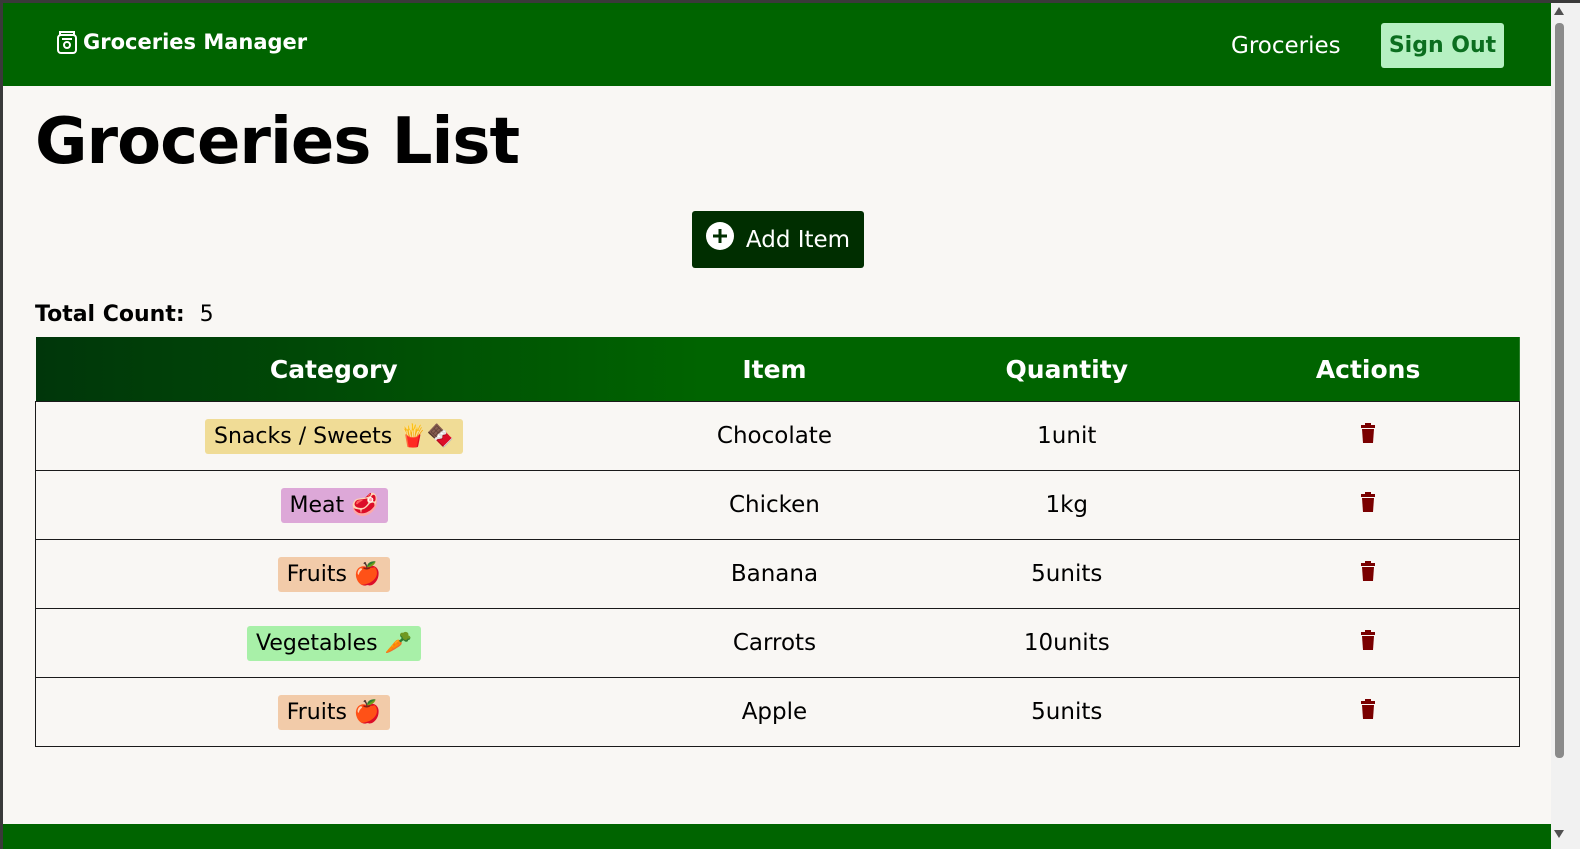 The width and height of the screenshot is (1580, 849). I want to click on total-count: Total Count: 5, so click(124, 314).